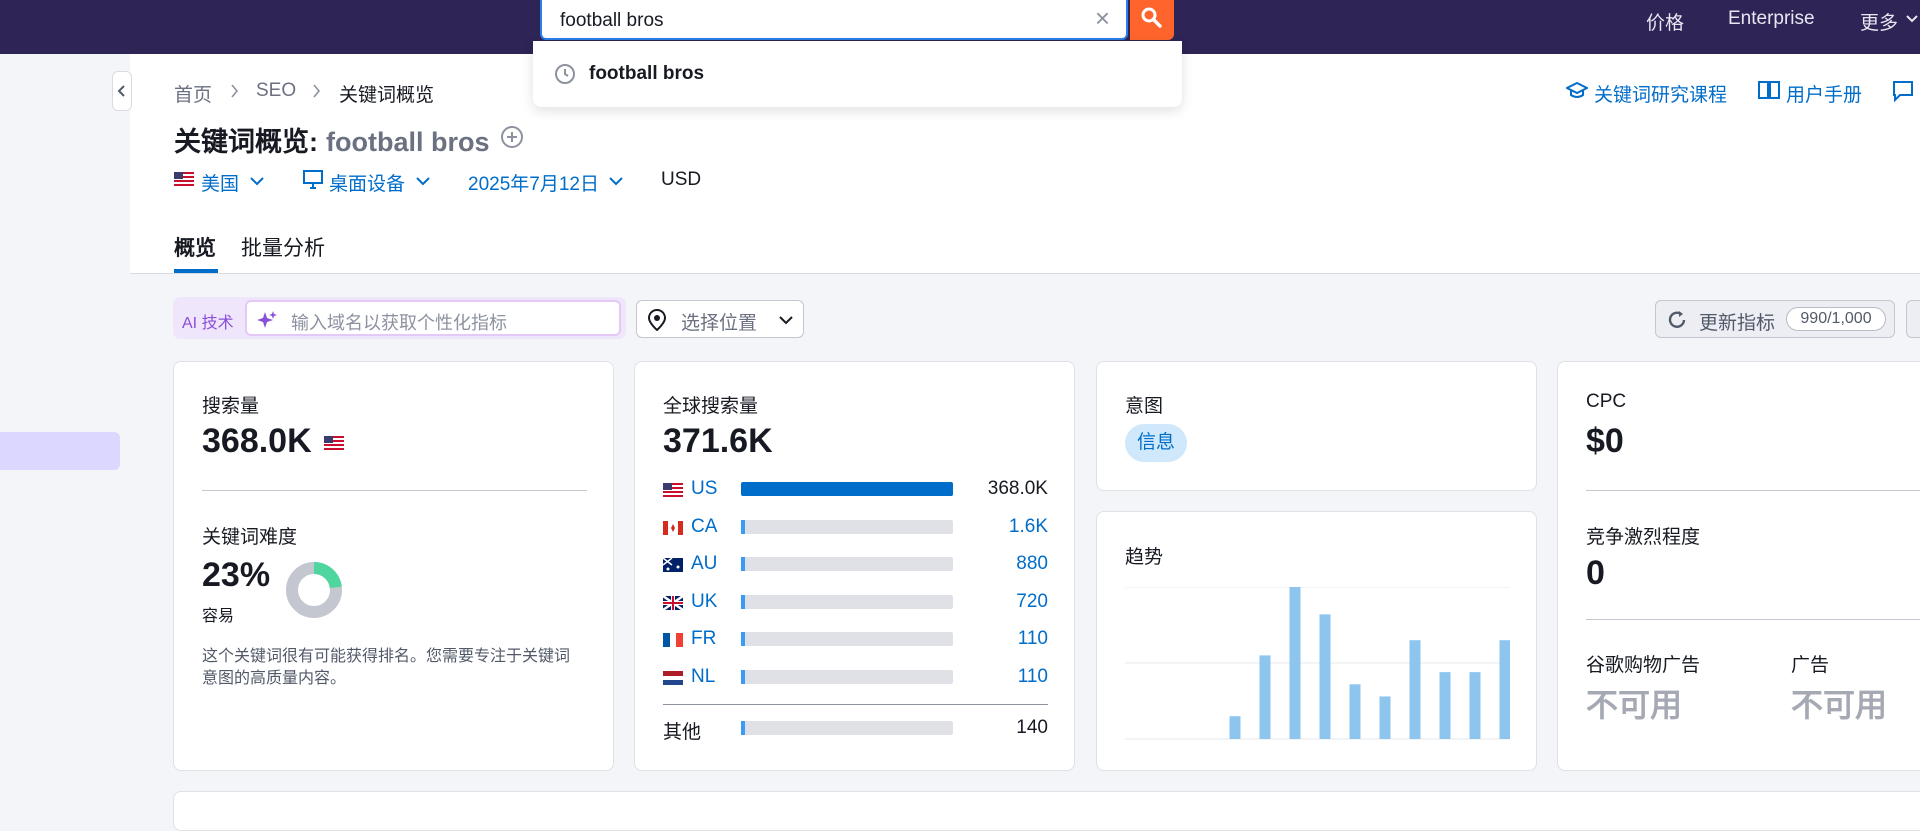 Image resolution: width=1920 pixels, height=831 pixels. I want to click on country-bar-fill-uk, so click(743, 601).